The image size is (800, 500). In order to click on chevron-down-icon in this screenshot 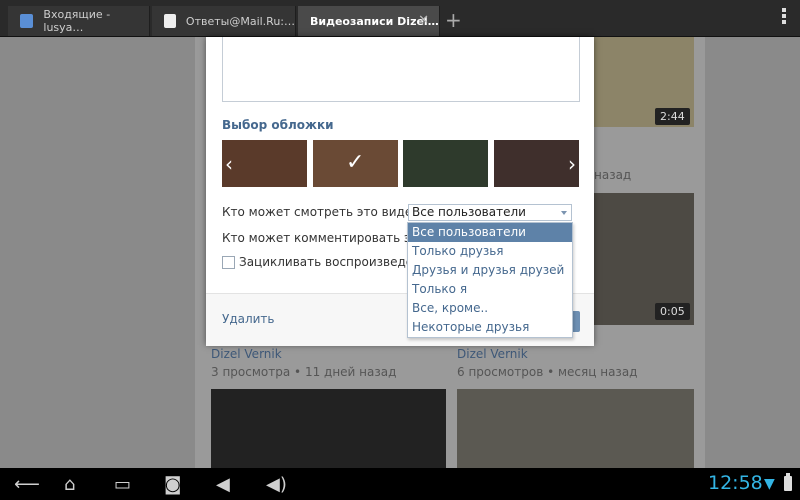, I will do `click(564, 213)`.